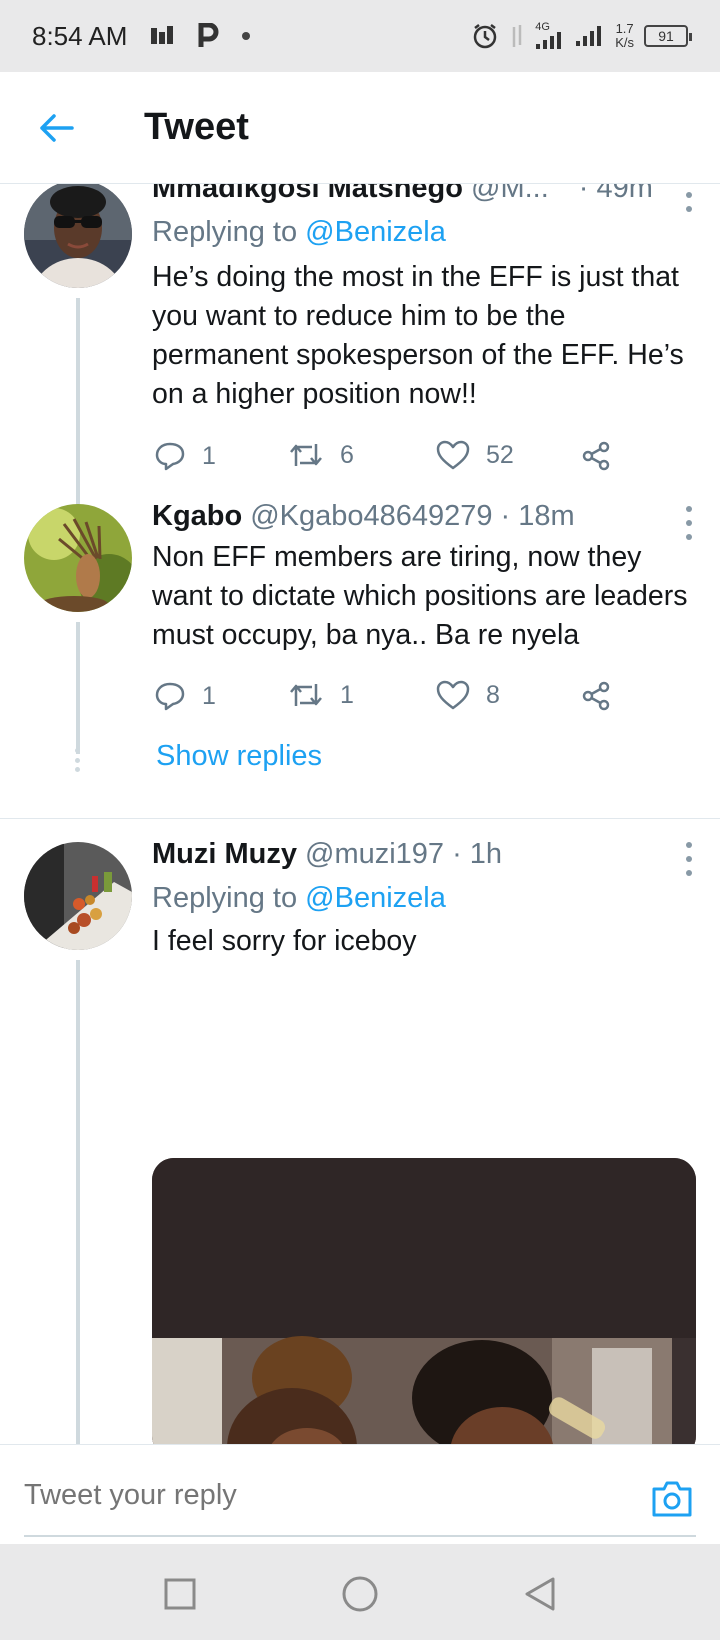  What do you see at coordinates (624, 28) in the screenshot?
I see `network-speed-value: 1.7` at bounding box center [624, 28].